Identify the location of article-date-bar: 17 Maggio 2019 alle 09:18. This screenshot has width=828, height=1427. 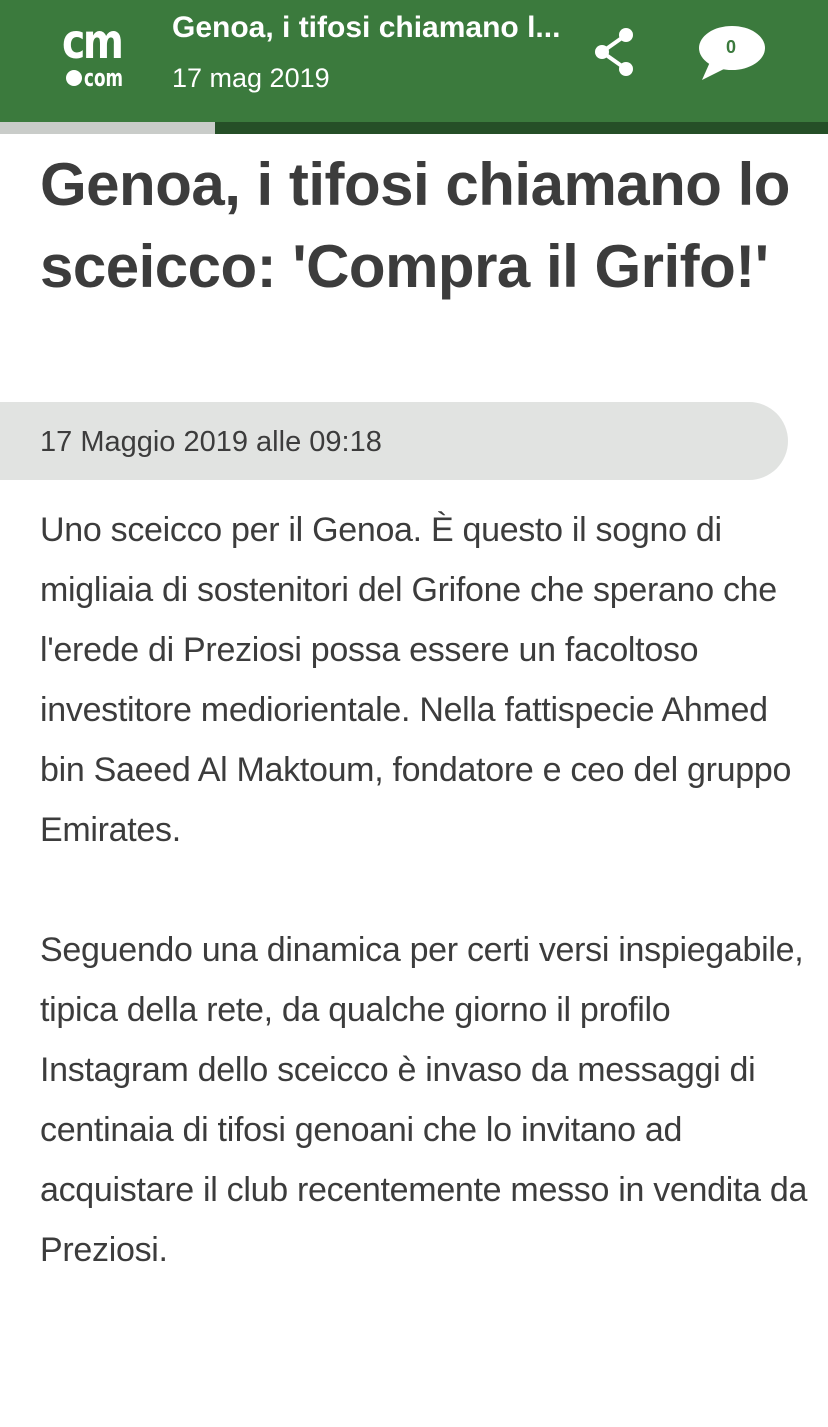
(394, 441).